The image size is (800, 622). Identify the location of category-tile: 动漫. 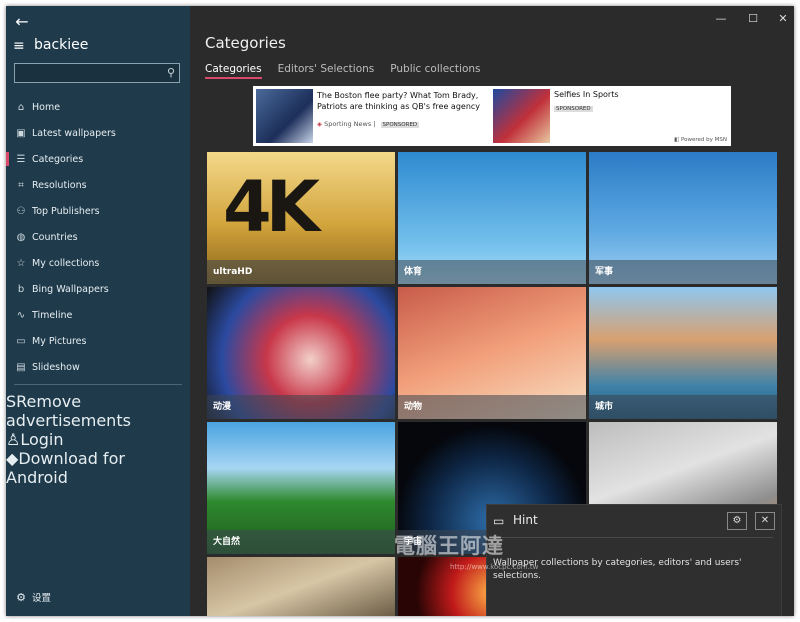
(301, 353).